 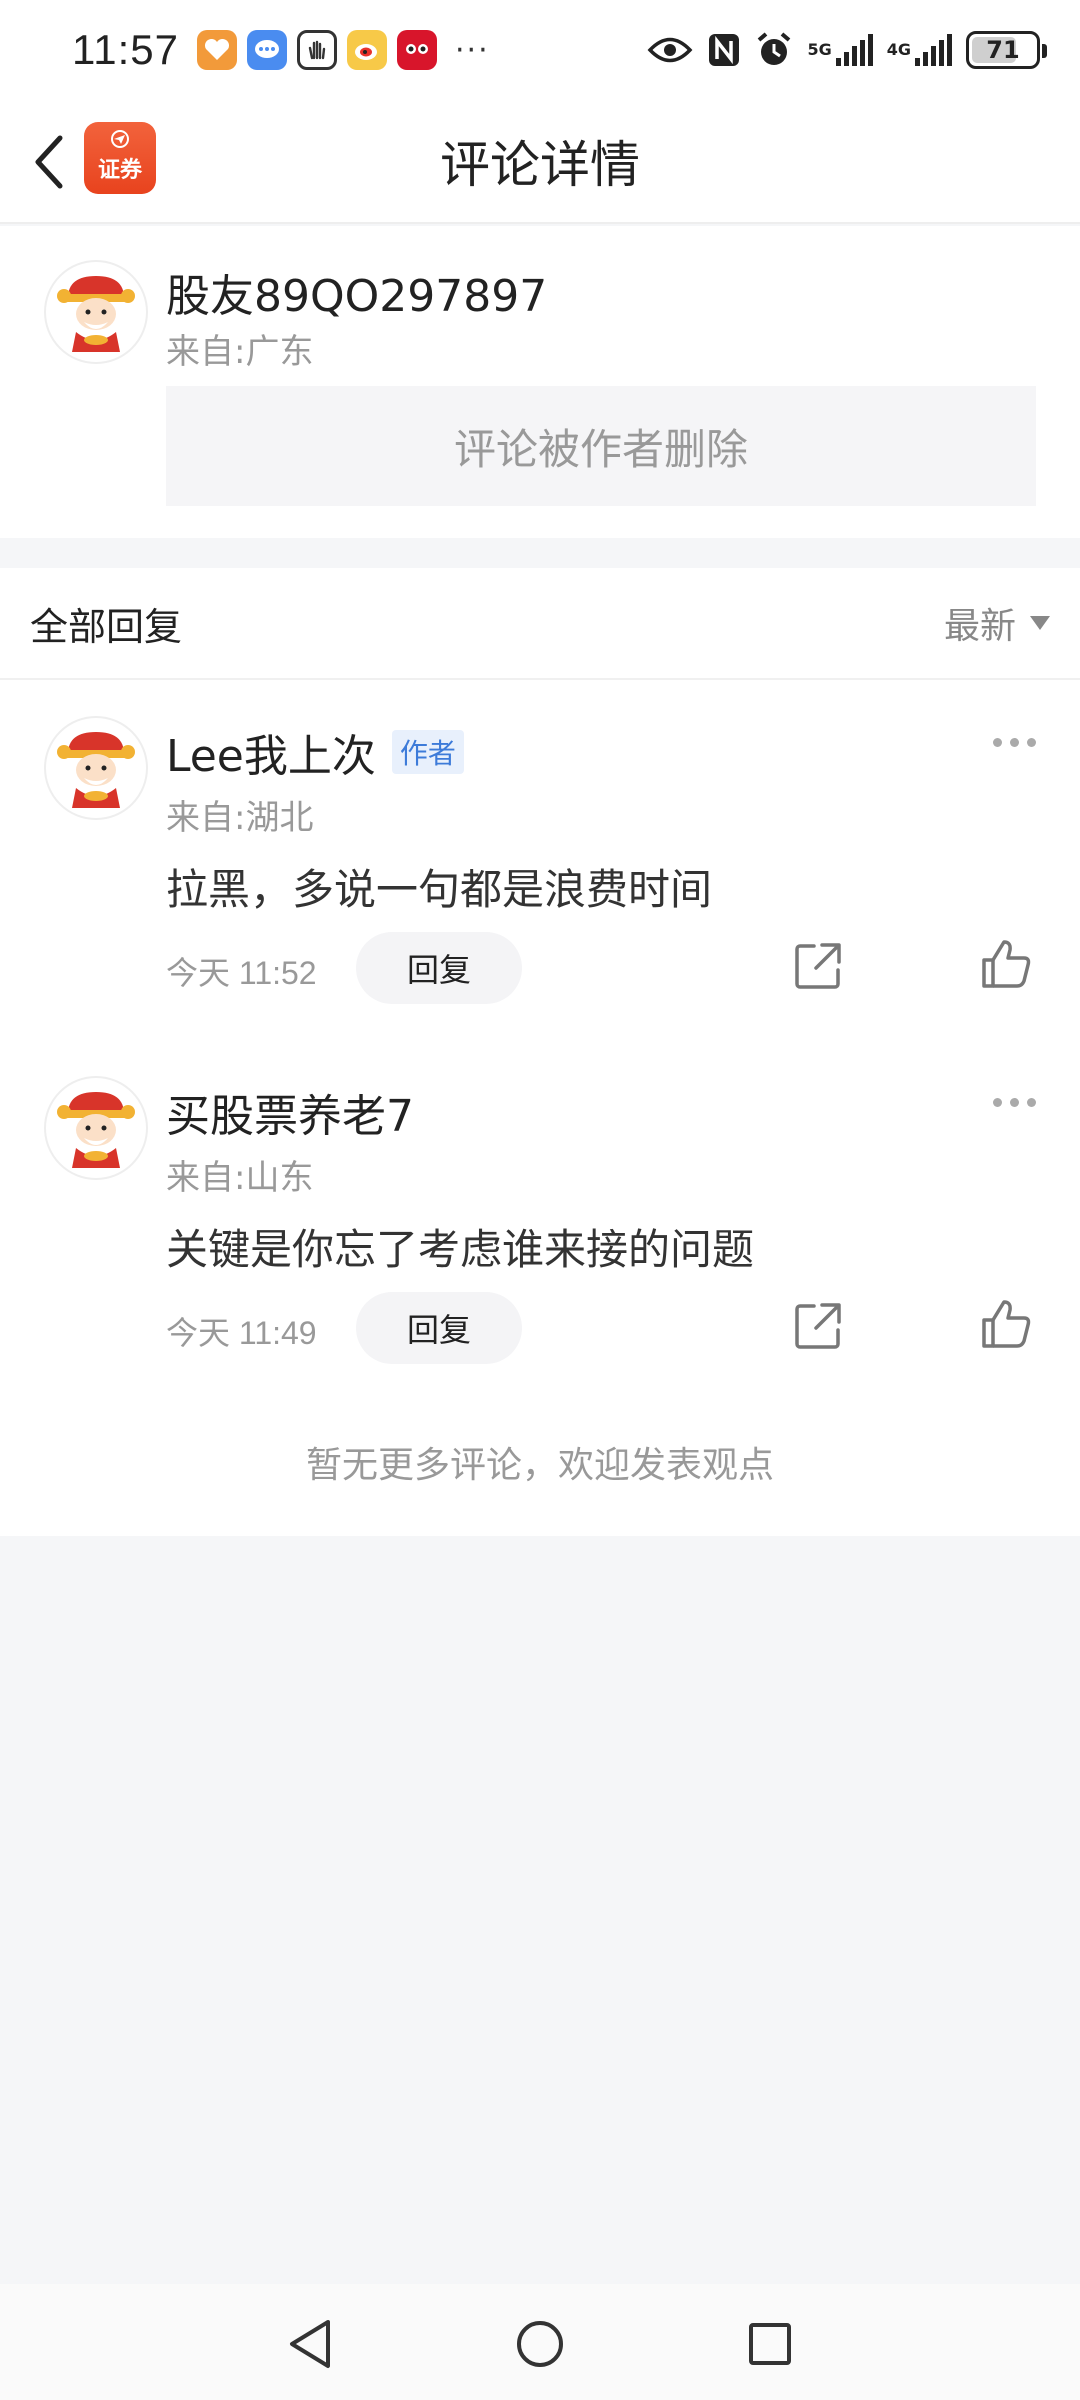 I want to click on app-logo: 证券, so click(x=120, y=158).